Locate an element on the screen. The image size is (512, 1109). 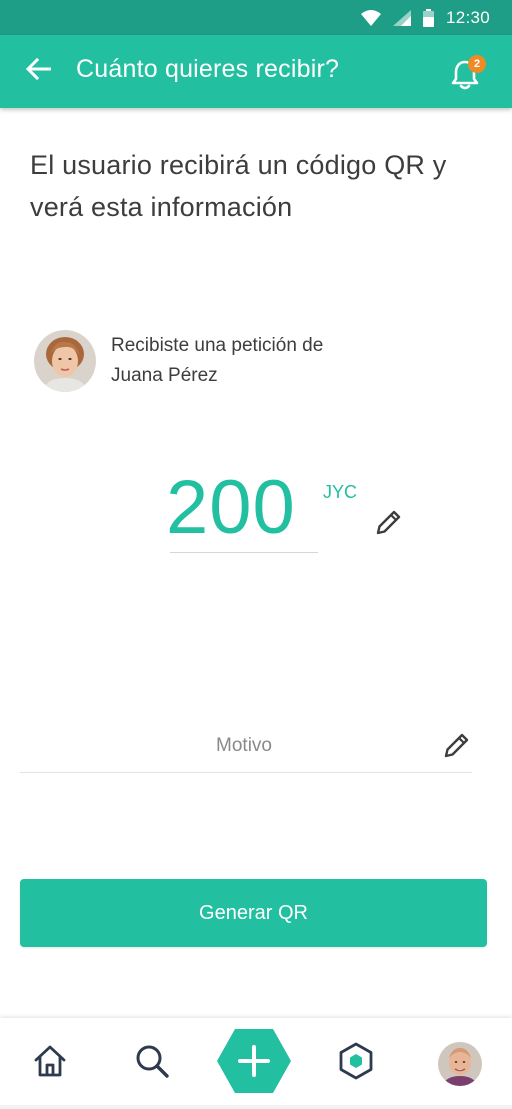
nav-exchange is located at coordinates (356, 1063).